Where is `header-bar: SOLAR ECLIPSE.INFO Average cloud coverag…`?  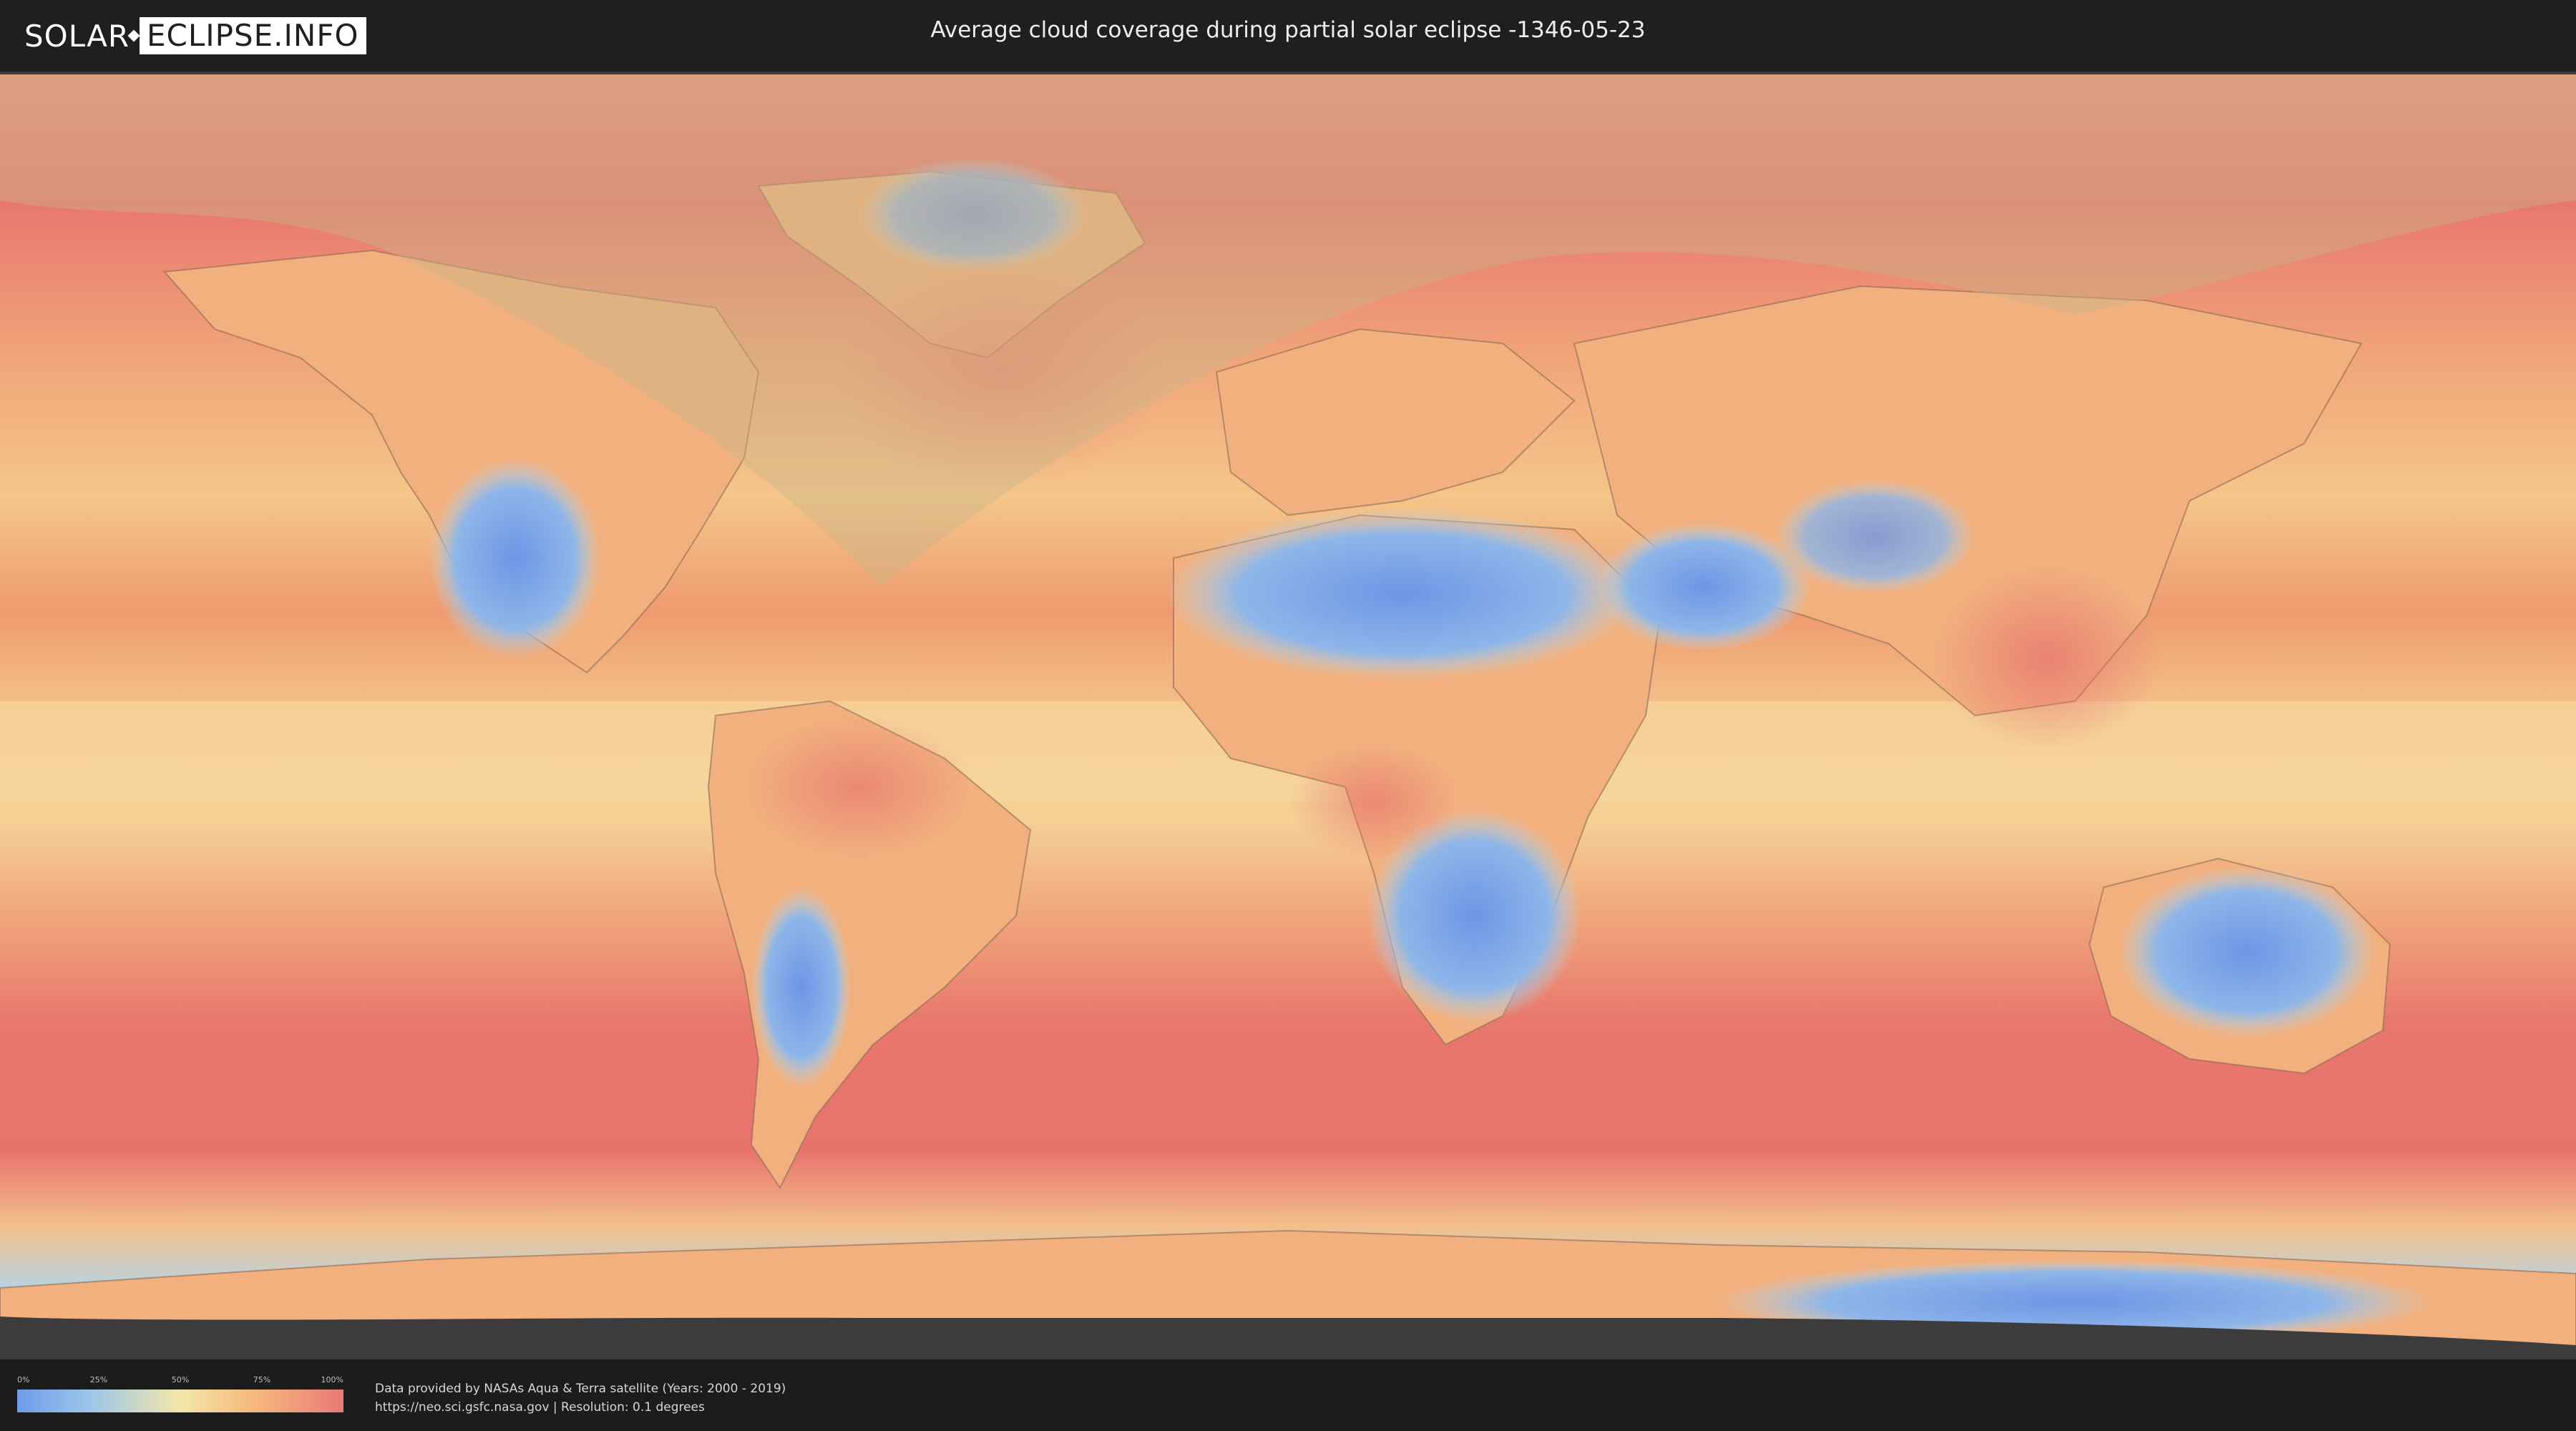 header-bar: SOLAR ECLIPSE.INFO Average cloud coverag… is located at coordinates (1288, 36).